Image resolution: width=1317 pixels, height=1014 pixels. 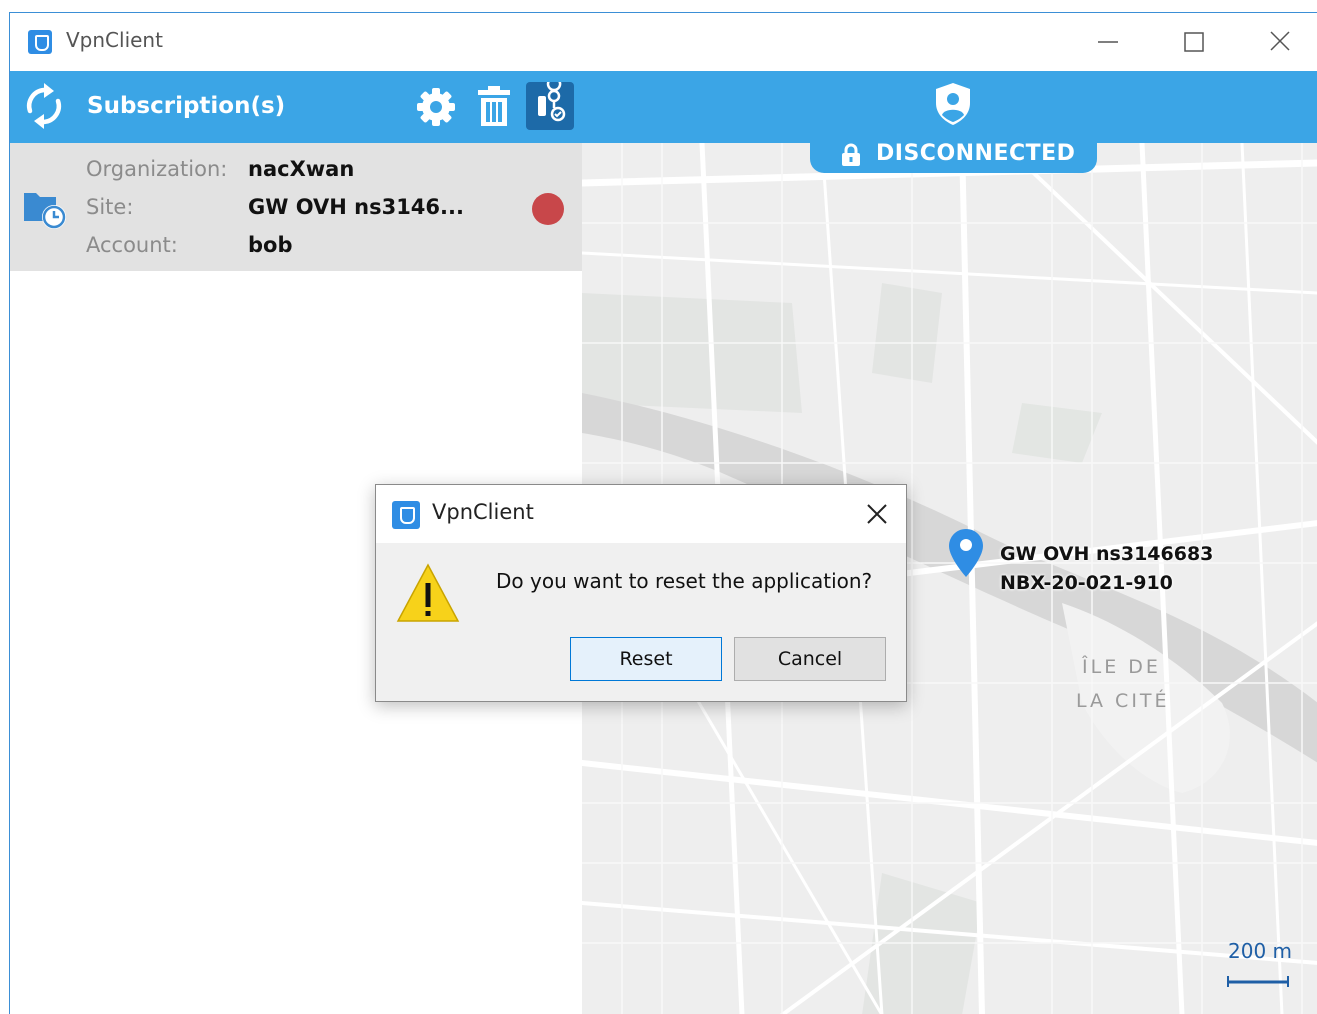 I want to click on account-label: Account:, so click(x=132, y=245).